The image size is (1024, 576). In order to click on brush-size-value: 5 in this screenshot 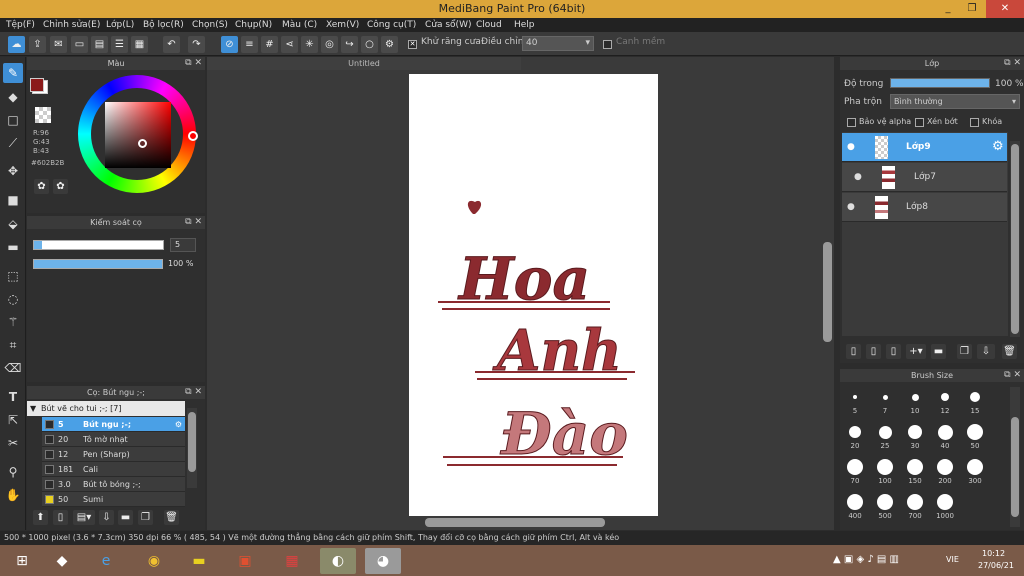, I will do `click(183, 245)`.